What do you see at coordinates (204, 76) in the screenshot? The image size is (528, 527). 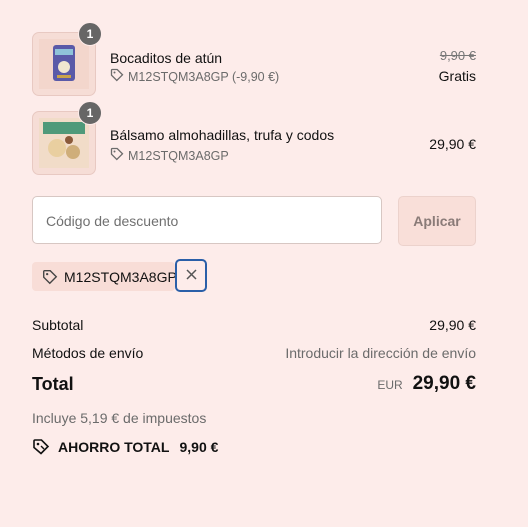 I see `item-code-text: M12STQM3A8GP (-9,90 €)` at bounding box center [204, 76].